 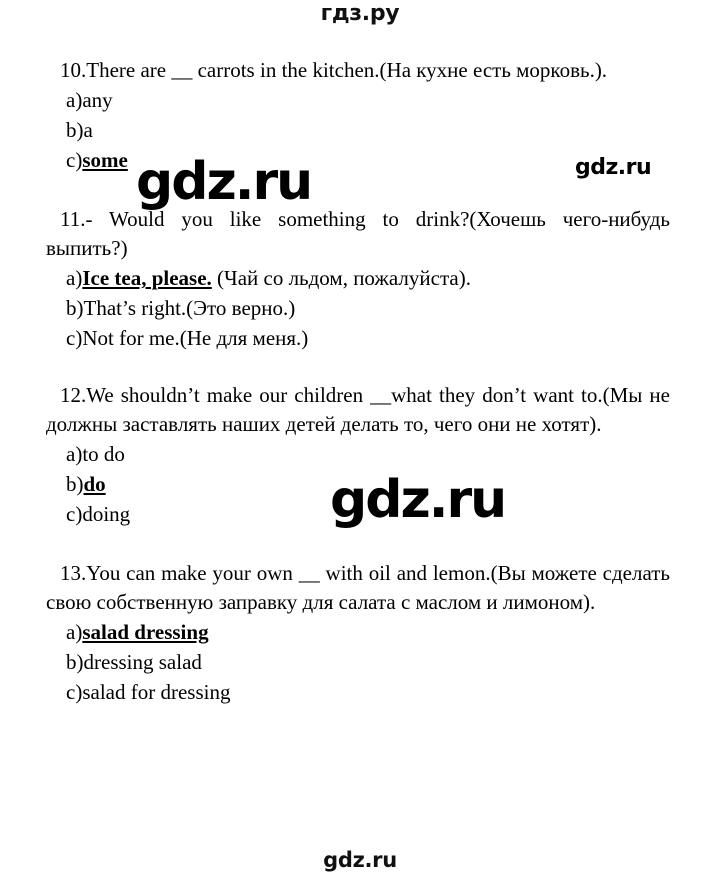 I want to click on question-number: 11., so click(x=73, y=219).